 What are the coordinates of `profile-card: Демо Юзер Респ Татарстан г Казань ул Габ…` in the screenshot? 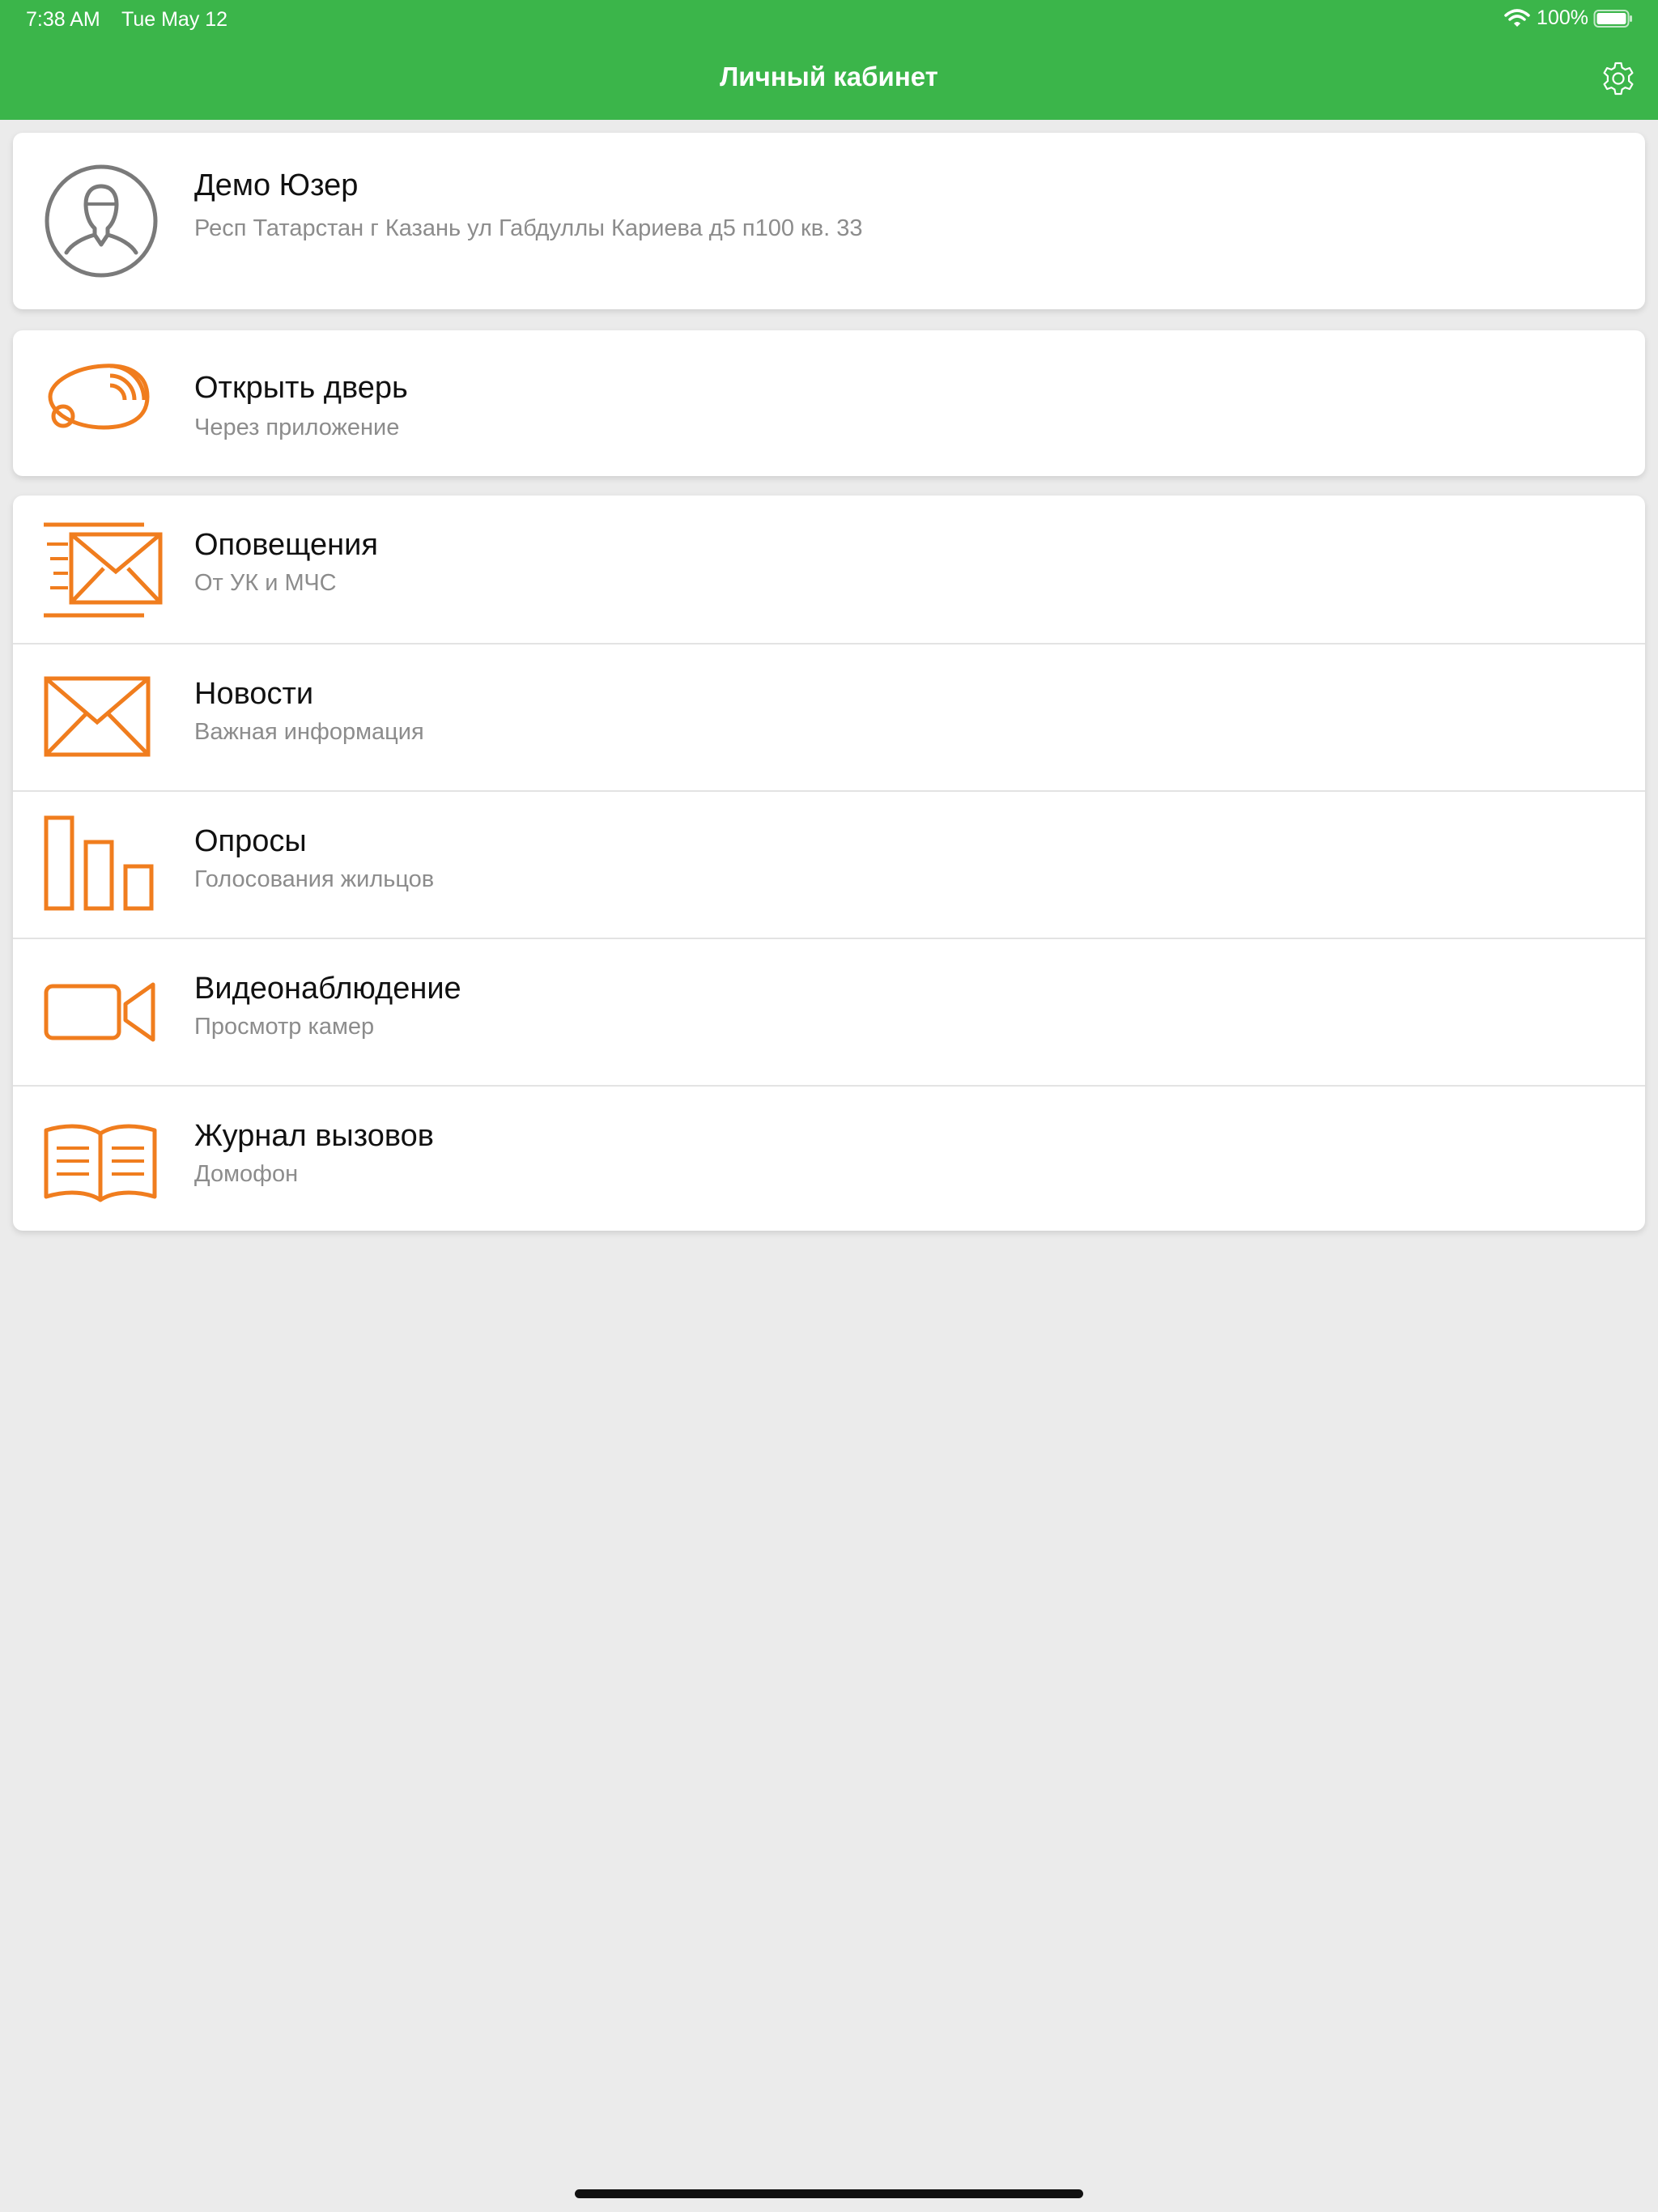 It's located at (829, 221).